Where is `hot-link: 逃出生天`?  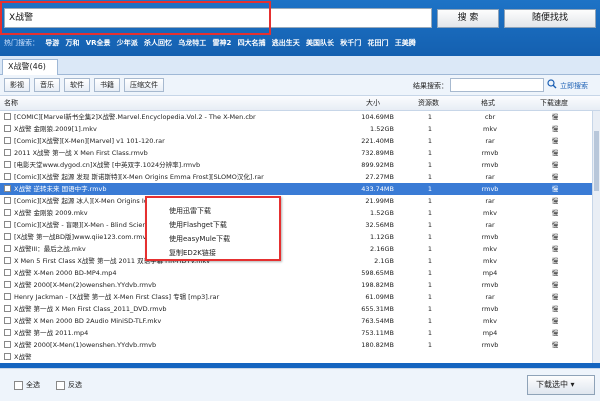 hot-link: 逃出生天 is located at coordinates (286, 43).